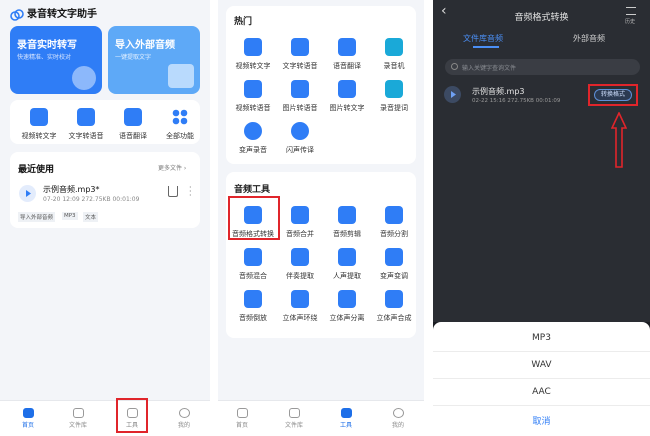 This screenshot has height=436, width=650. Describe the element at coordinates (346, 413) in the screenshot. I see `toolbox-icon` at that location.